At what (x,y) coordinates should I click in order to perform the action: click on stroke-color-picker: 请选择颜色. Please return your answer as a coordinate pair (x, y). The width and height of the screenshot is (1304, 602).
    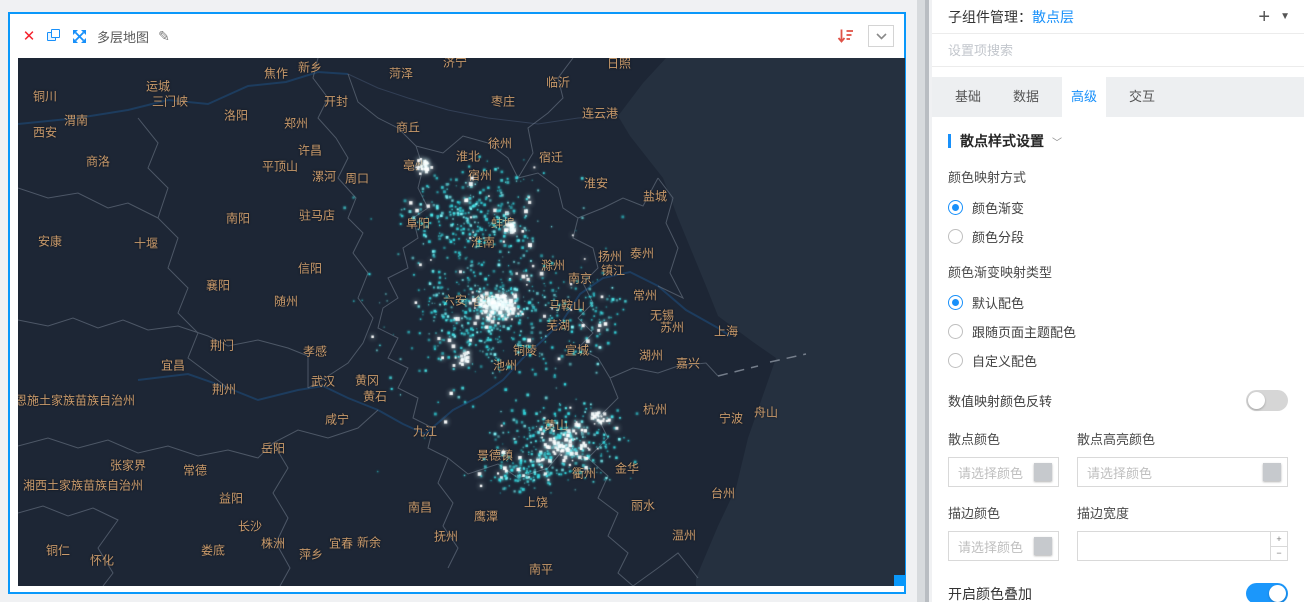
    Looking at the image, I should click on (1003, 546).